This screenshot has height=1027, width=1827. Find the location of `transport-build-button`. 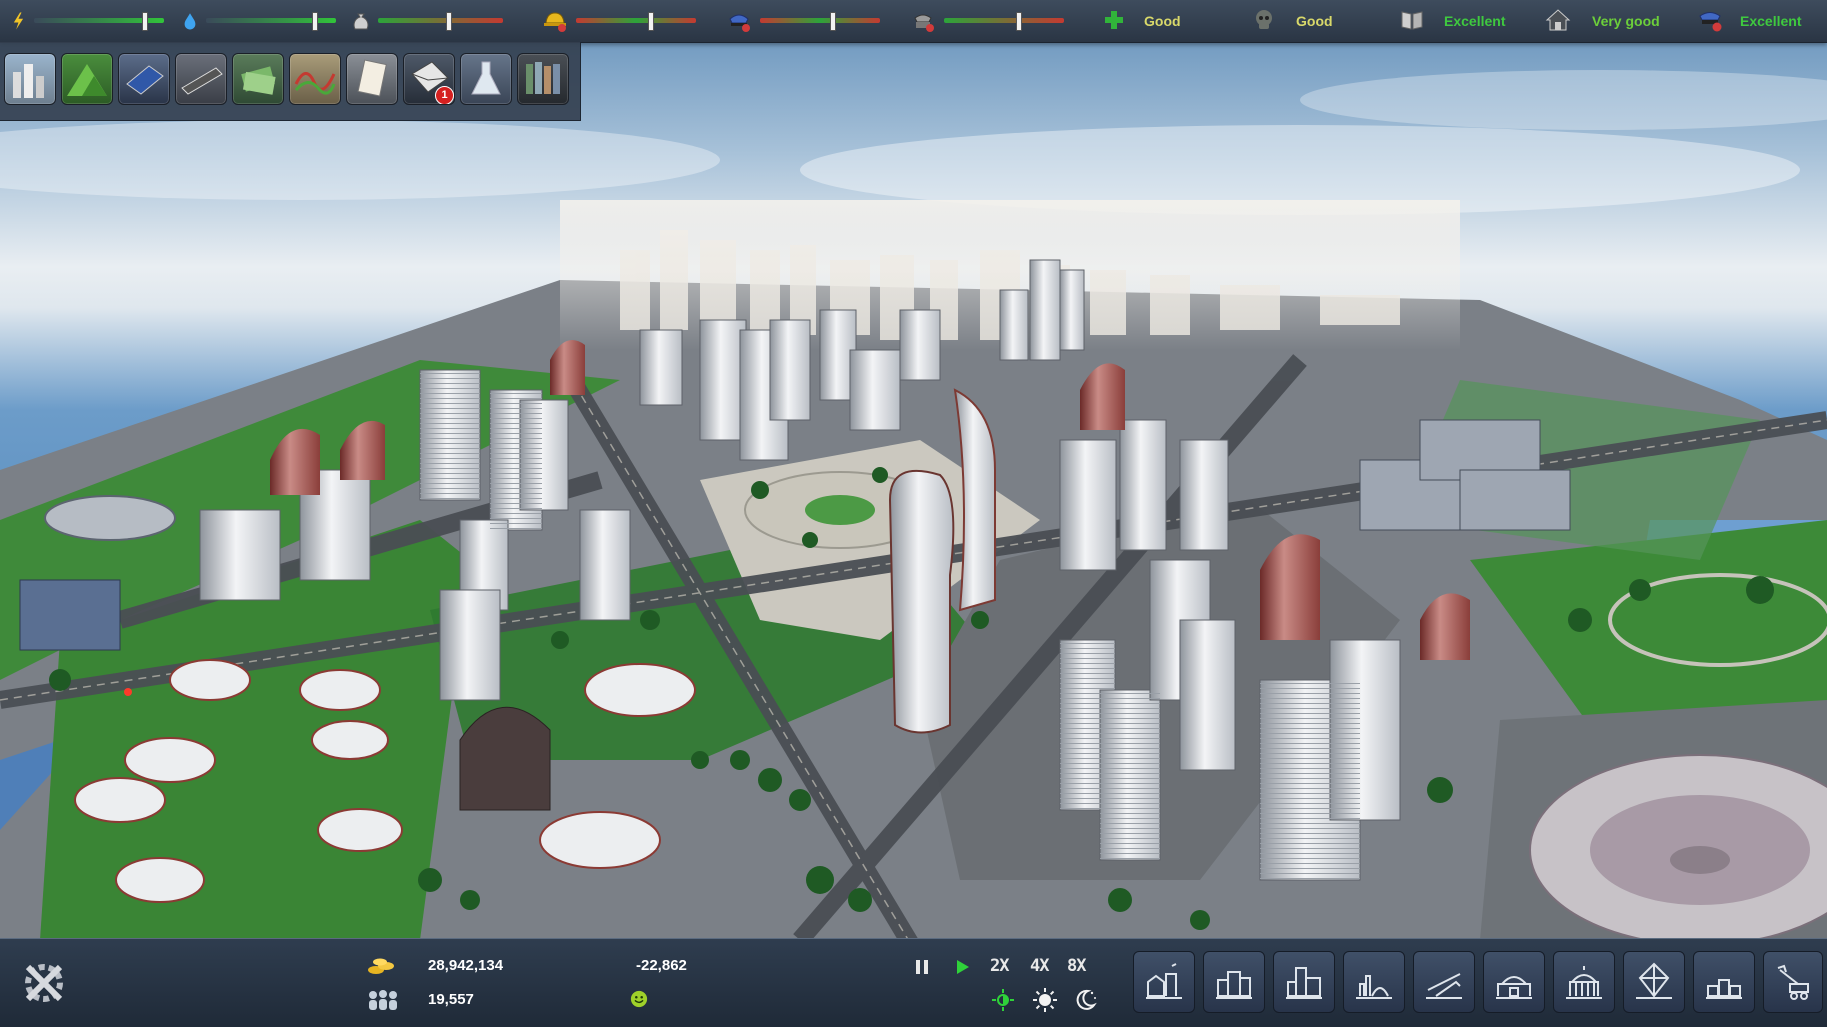

transport-build-button is located at coordinates (1444, 982).